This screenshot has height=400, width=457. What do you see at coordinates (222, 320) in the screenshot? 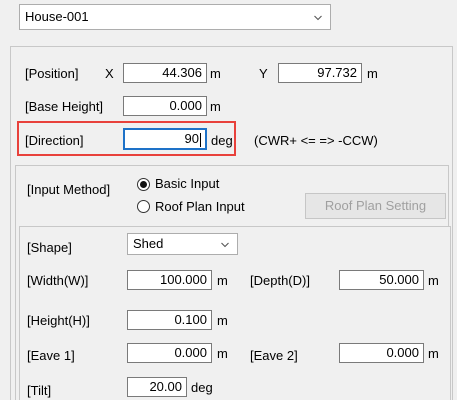
I see `height-unit: m` at bounding box center [222, 320].